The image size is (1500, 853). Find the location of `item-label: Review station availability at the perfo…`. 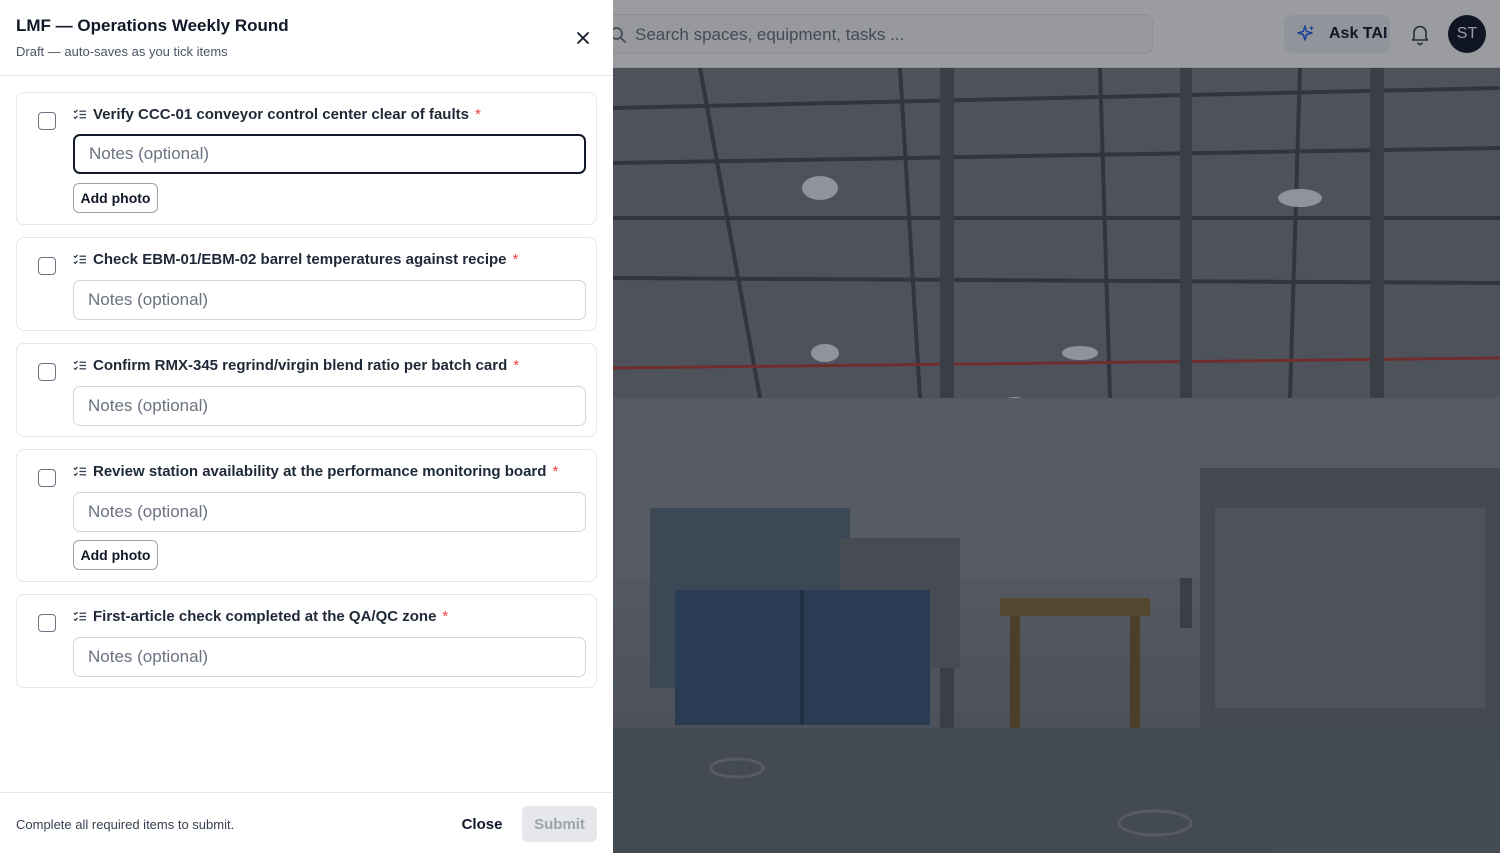

item-label: Review station availability at the perfo… is located at coordinates (326, 471).